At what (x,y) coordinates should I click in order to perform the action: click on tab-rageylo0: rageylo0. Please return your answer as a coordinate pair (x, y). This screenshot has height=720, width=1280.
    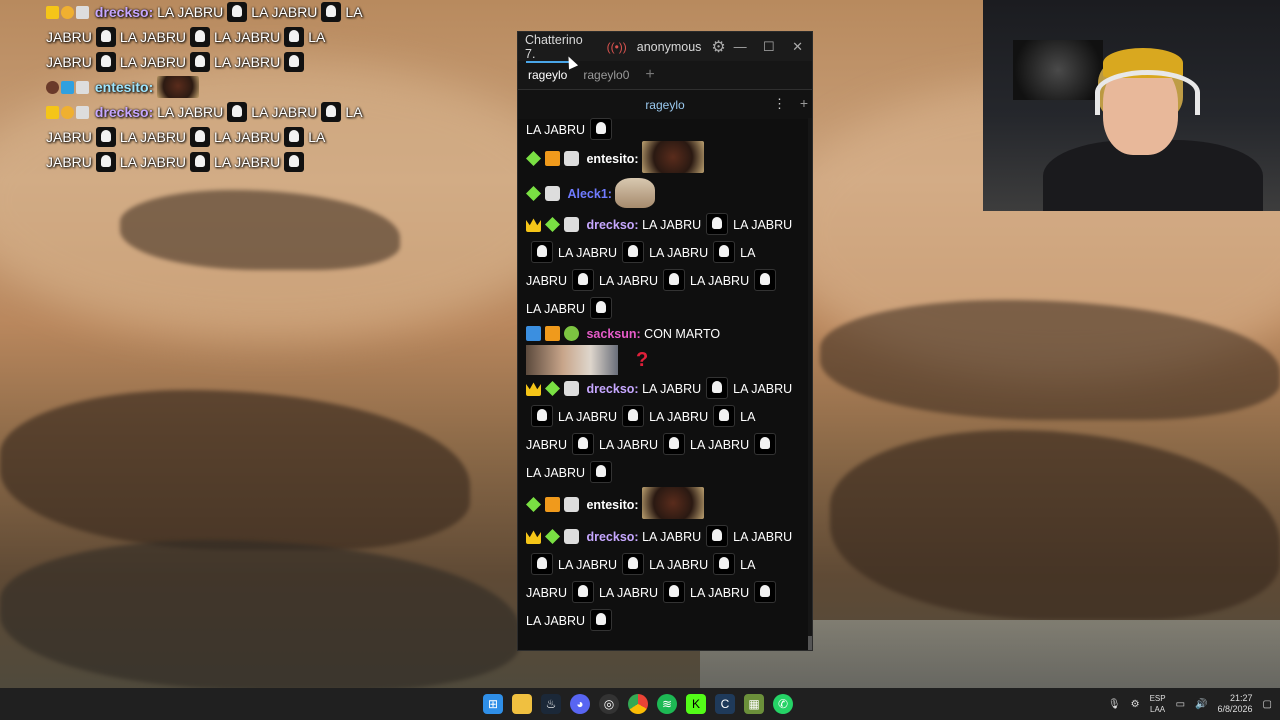
    Looking at the image, I should click on (606, 75).